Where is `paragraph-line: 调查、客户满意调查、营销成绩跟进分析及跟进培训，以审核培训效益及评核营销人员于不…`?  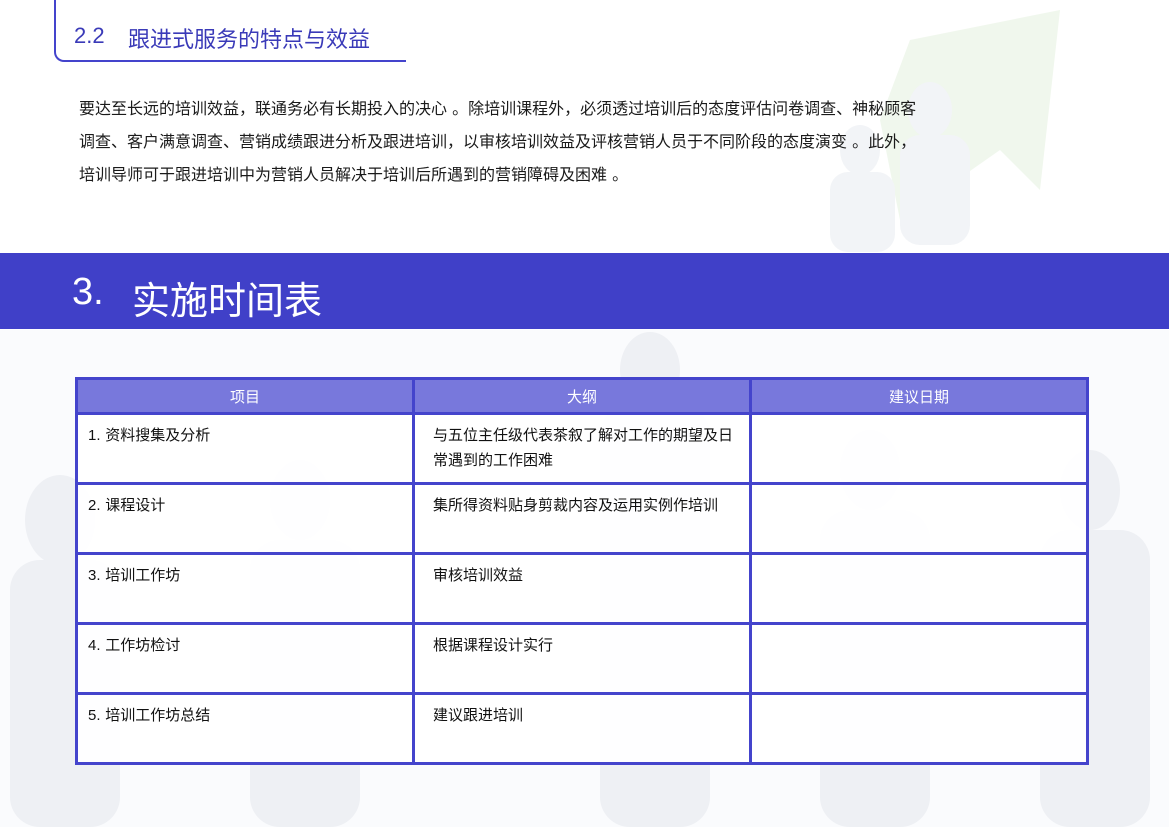 paragraph-line: 调查、客户满意调查、营销成绩跟进分析及跟进培训，以审核培训效益及评核营销人员于不… is located at coordinates (498, 141).